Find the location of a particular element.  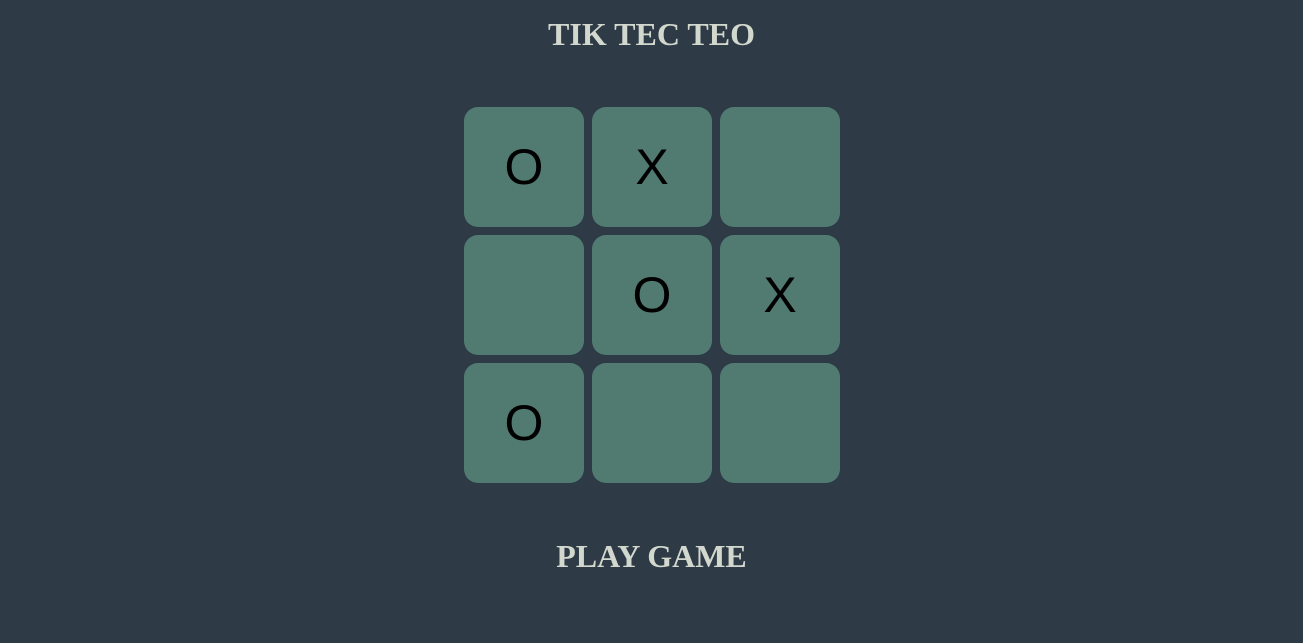

board-cell-6: X is located at coordinates (780, 295).